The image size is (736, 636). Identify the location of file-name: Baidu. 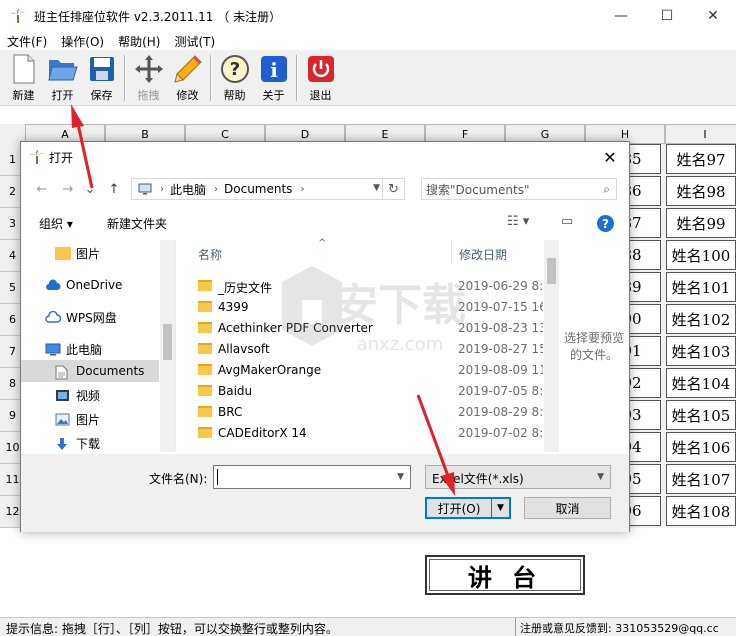
(235, 391).